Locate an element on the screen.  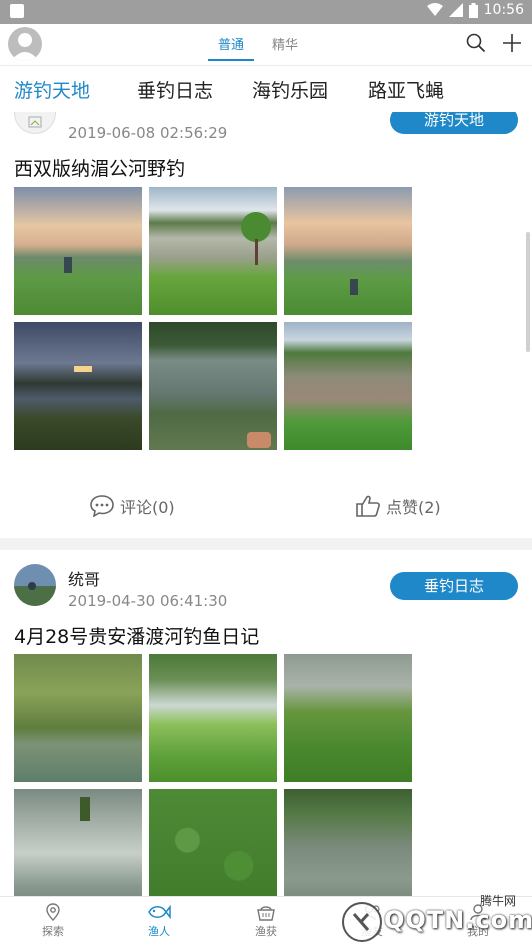
like-count: 点赞(2) is located at coordinates (413, 507).